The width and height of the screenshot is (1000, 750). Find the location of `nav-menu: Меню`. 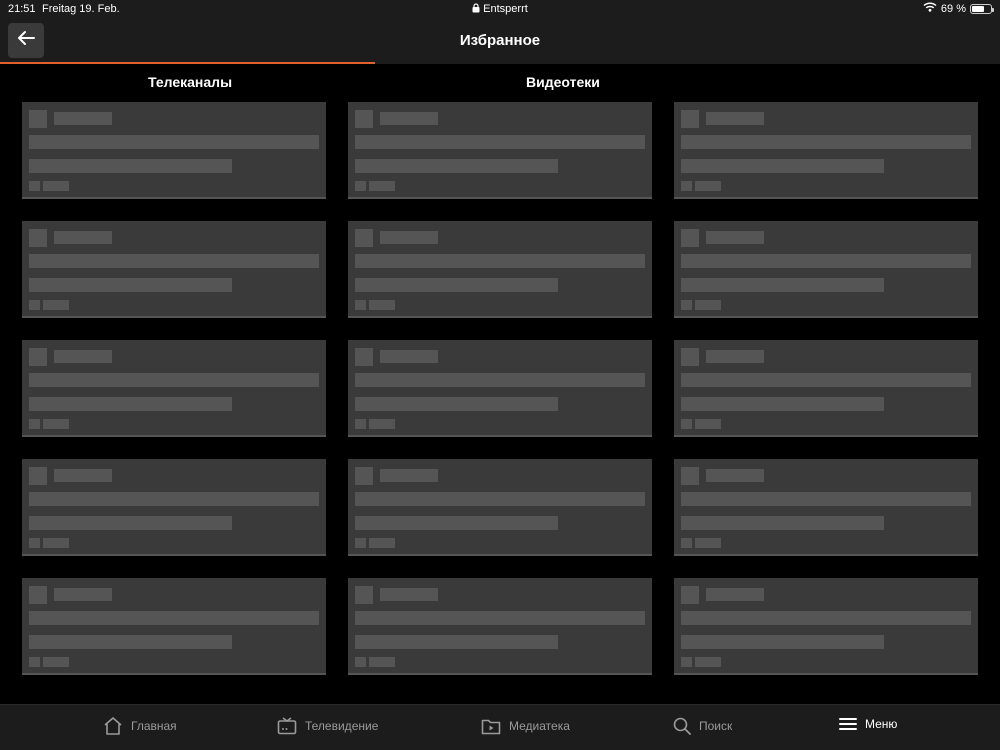

nav-menu: Меню is located at coordinates (868, 724).